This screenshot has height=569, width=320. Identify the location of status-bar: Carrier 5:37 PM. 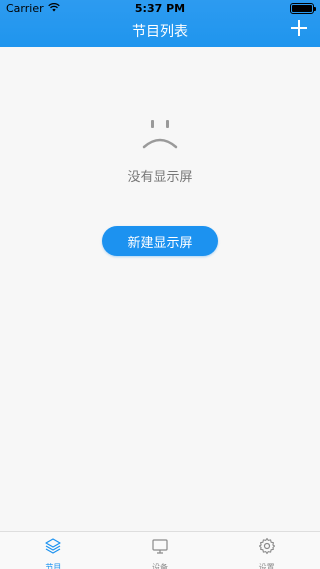
(160, 8).